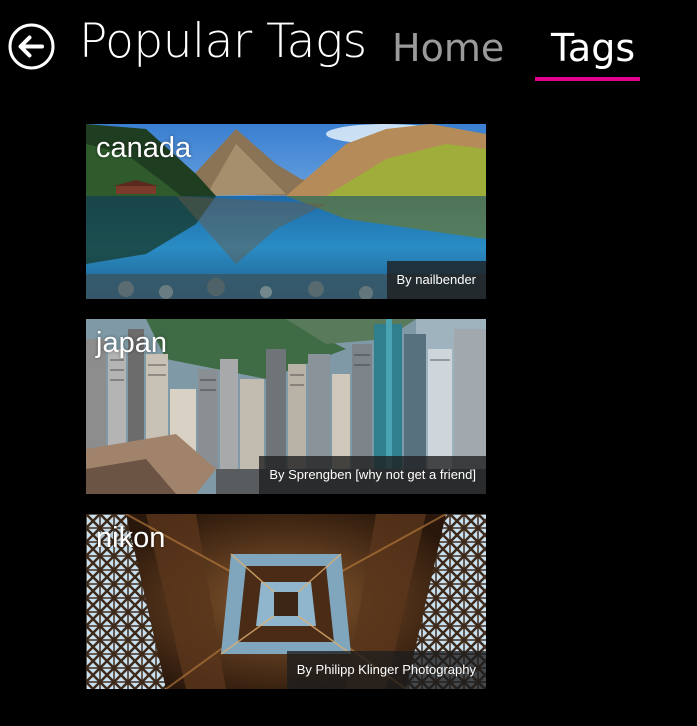 The height and width of the screenshot is (726, 697). I want to click on tag-tile-nikon: nikon By Philipp Klinger Photography, so click(286, 601).